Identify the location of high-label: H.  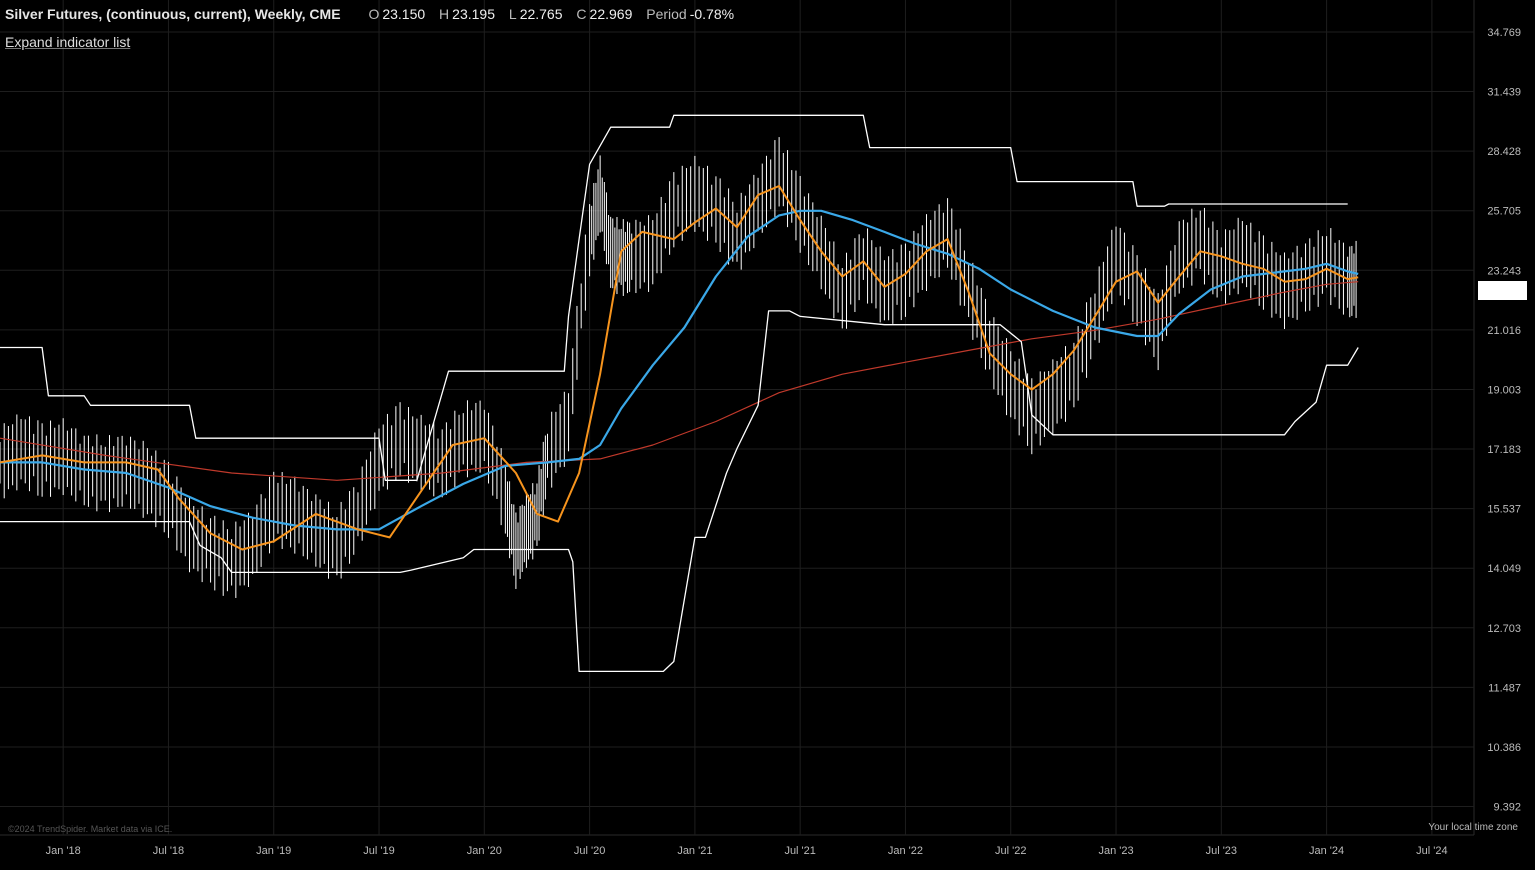
(444, 14).